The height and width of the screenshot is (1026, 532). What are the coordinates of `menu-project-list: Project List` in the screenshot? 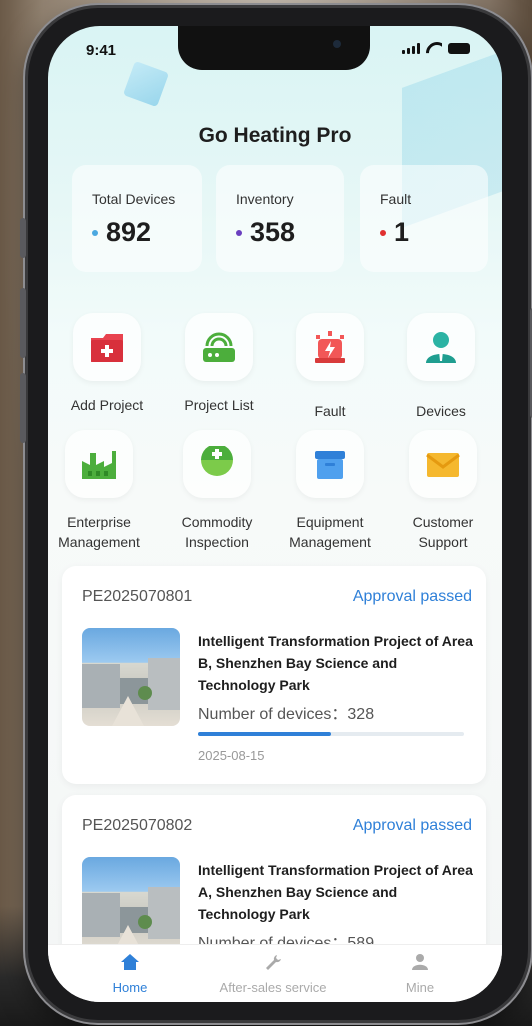 It's located at (219, 364).